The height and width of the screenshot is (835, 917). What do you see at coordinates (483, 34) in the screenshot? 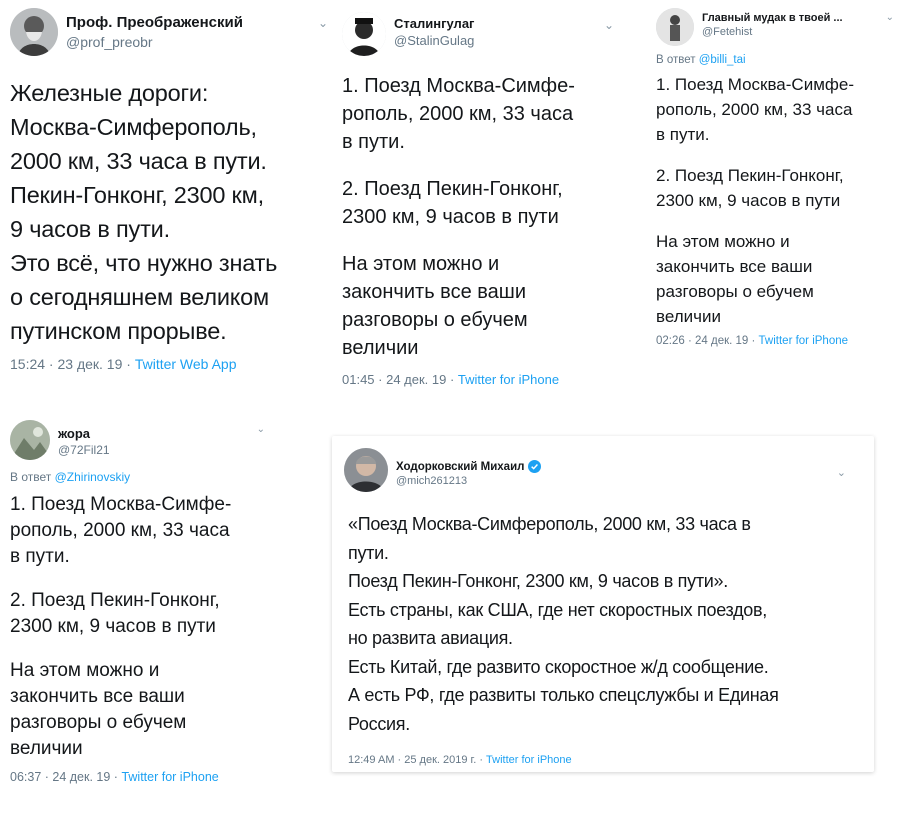
I see `tweet-header: Сталингулаг @StalinGulag ⌄` at bounding box center [483, 34].